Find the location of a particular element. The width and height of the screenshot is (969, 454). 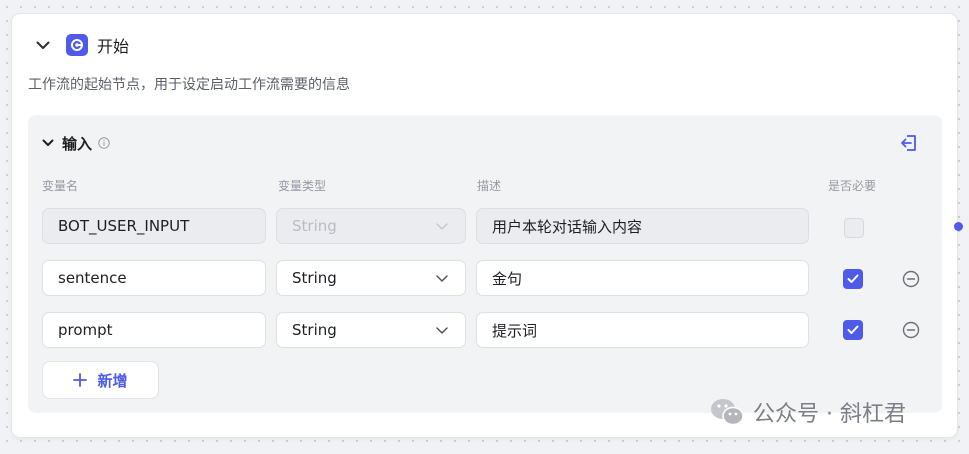

input-panel-title: 输入 is located at coordinates (77, 143).